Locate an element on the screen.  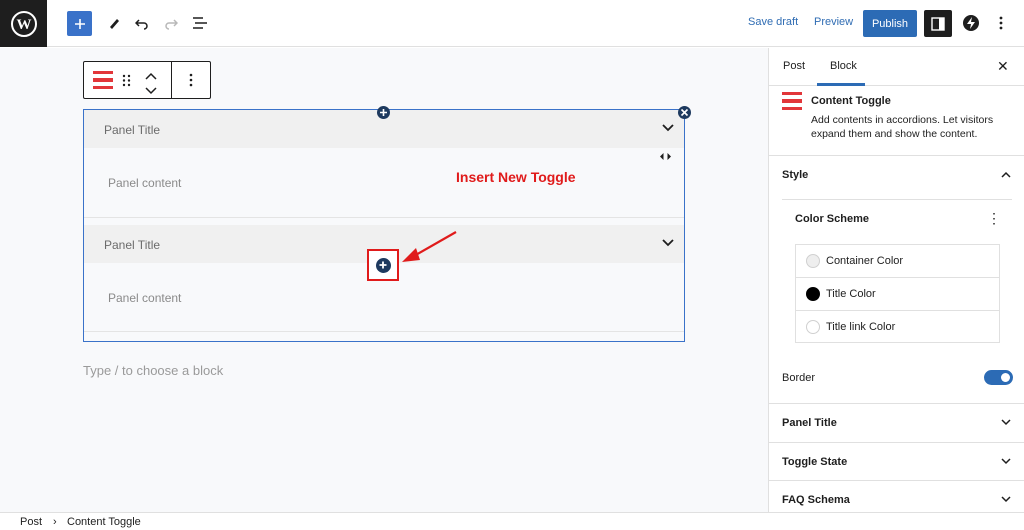
svg-text: W is located at coordinates (23, 25).